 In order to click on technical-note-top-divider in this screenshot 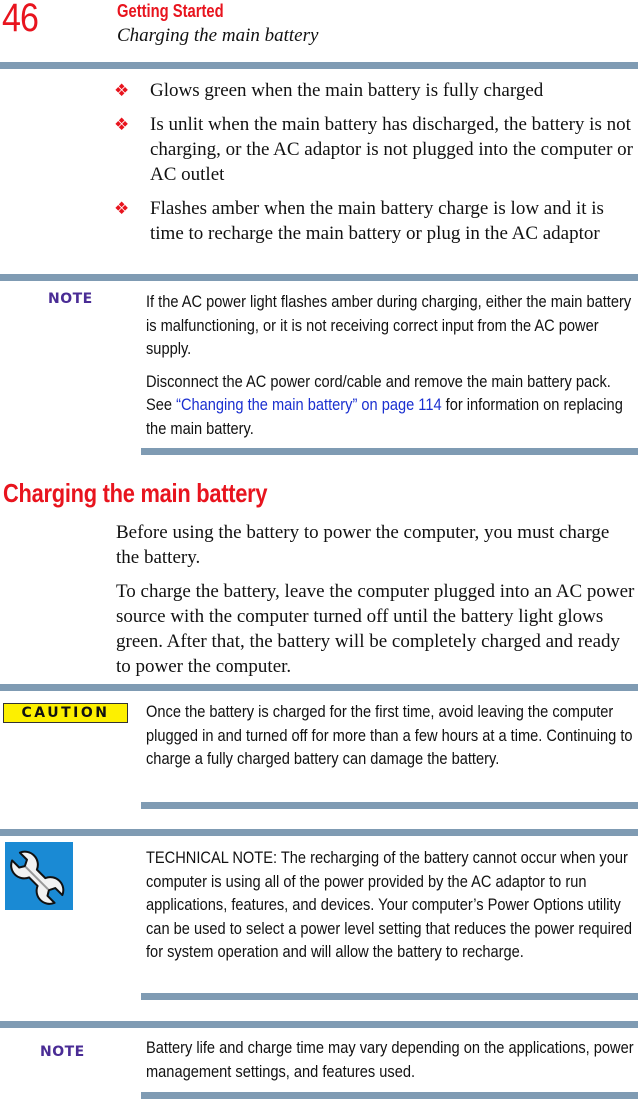, I will do `click(319, 832)`.